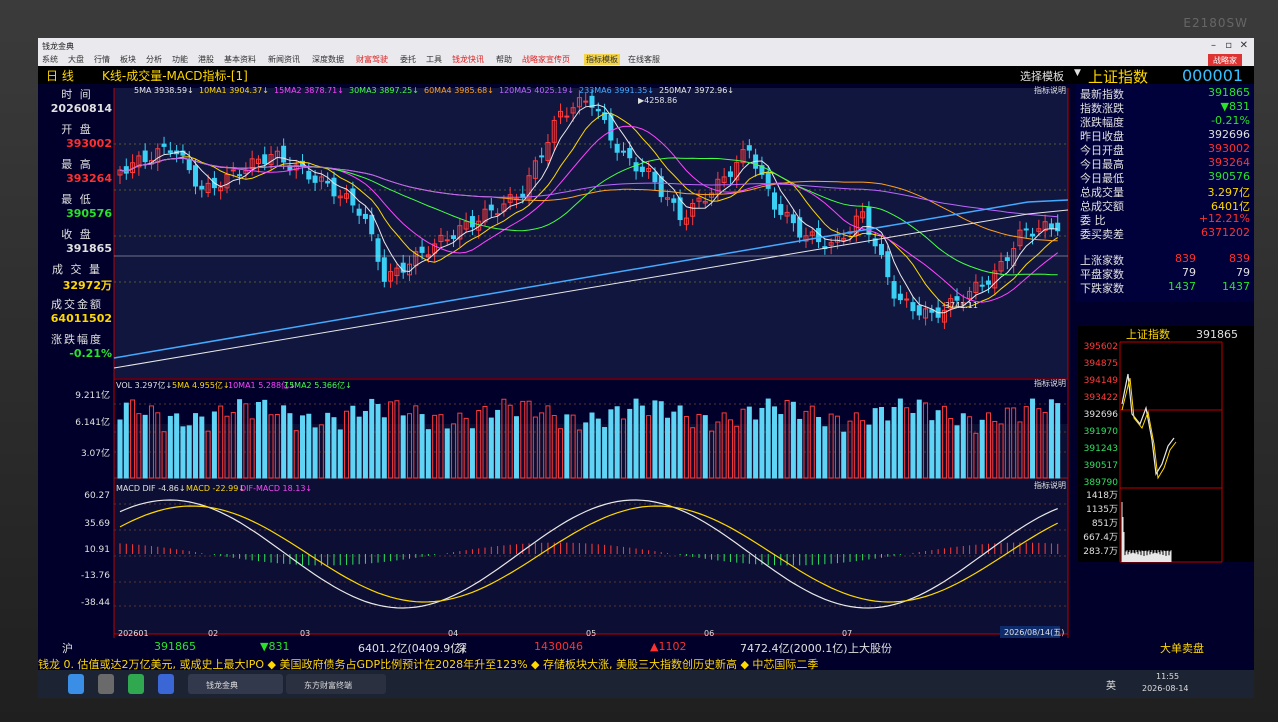 The height and width of the screenshot is (722, 1278). What do you see at coordinates (81, 318) in the screenshot?
I see `left-value-6: 64011502` at bounding box center [81, 318].